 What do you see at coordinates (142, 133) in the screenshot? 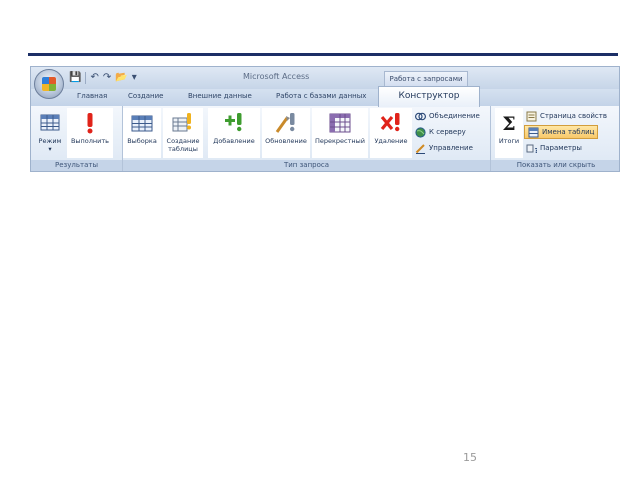
I see `select-query-button: Выборка` at bounding box center [142, 133].